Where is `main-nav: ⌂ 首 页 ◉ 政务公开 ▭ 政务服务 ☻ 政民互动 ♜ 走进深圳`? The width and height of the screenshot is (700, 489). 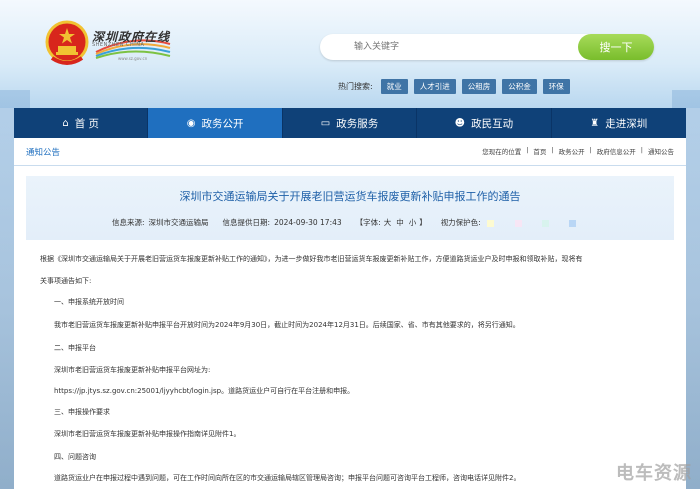 main-nav: ⌂ 首 页 ◉ 政务公开 ▭ 政务服务 ☻ 政民互动 ♜ 走进深圳 is located at coordinates (350, 123).